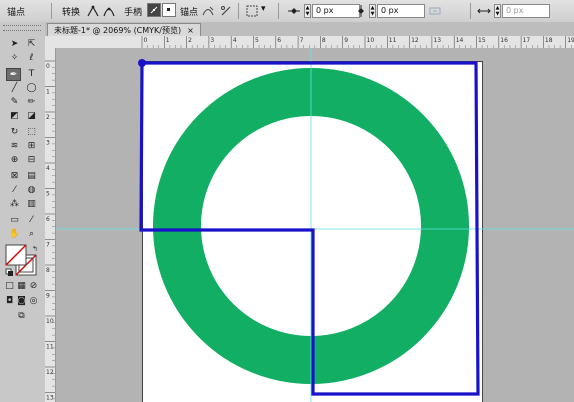 This screenshot has height=402, width=574. Describe the element at coordinates (346, 40) in the screenshot. I see `ruler-label: 9` at that location.